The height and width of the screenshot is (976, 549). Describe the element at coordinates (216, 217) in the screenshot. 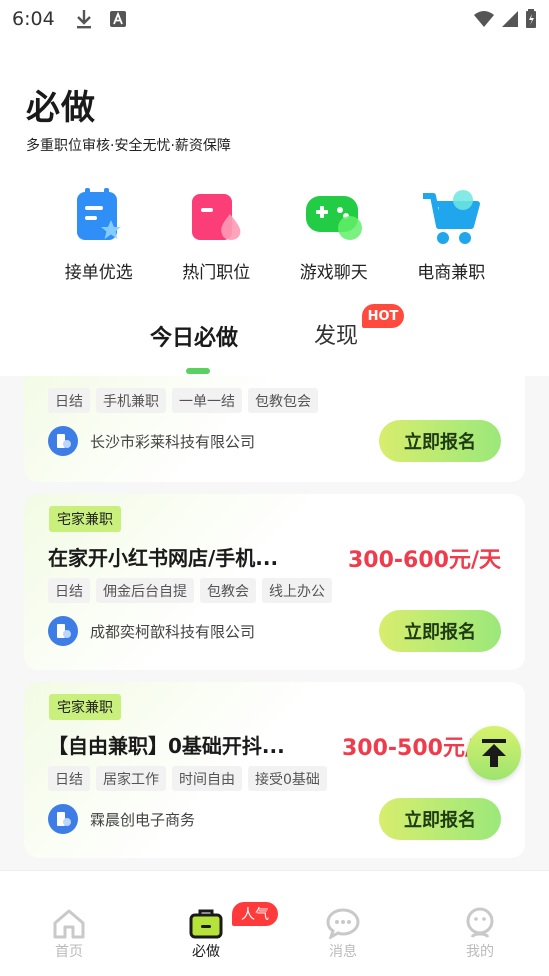

I see `hot-folder-icon` at that location.